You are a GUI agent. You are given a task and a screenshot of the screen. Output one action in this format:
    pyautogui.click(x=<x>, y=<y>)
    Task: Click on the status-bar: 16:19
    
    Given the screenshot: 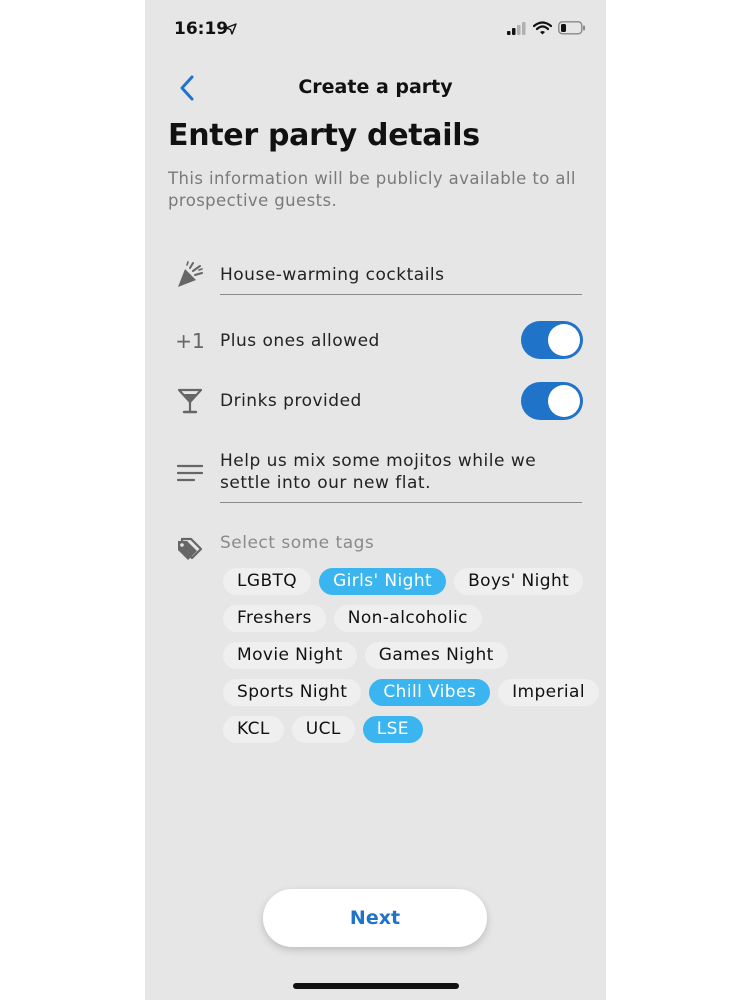 What is the action you would take?
    pyautogui.click(x=375, y=25)
    